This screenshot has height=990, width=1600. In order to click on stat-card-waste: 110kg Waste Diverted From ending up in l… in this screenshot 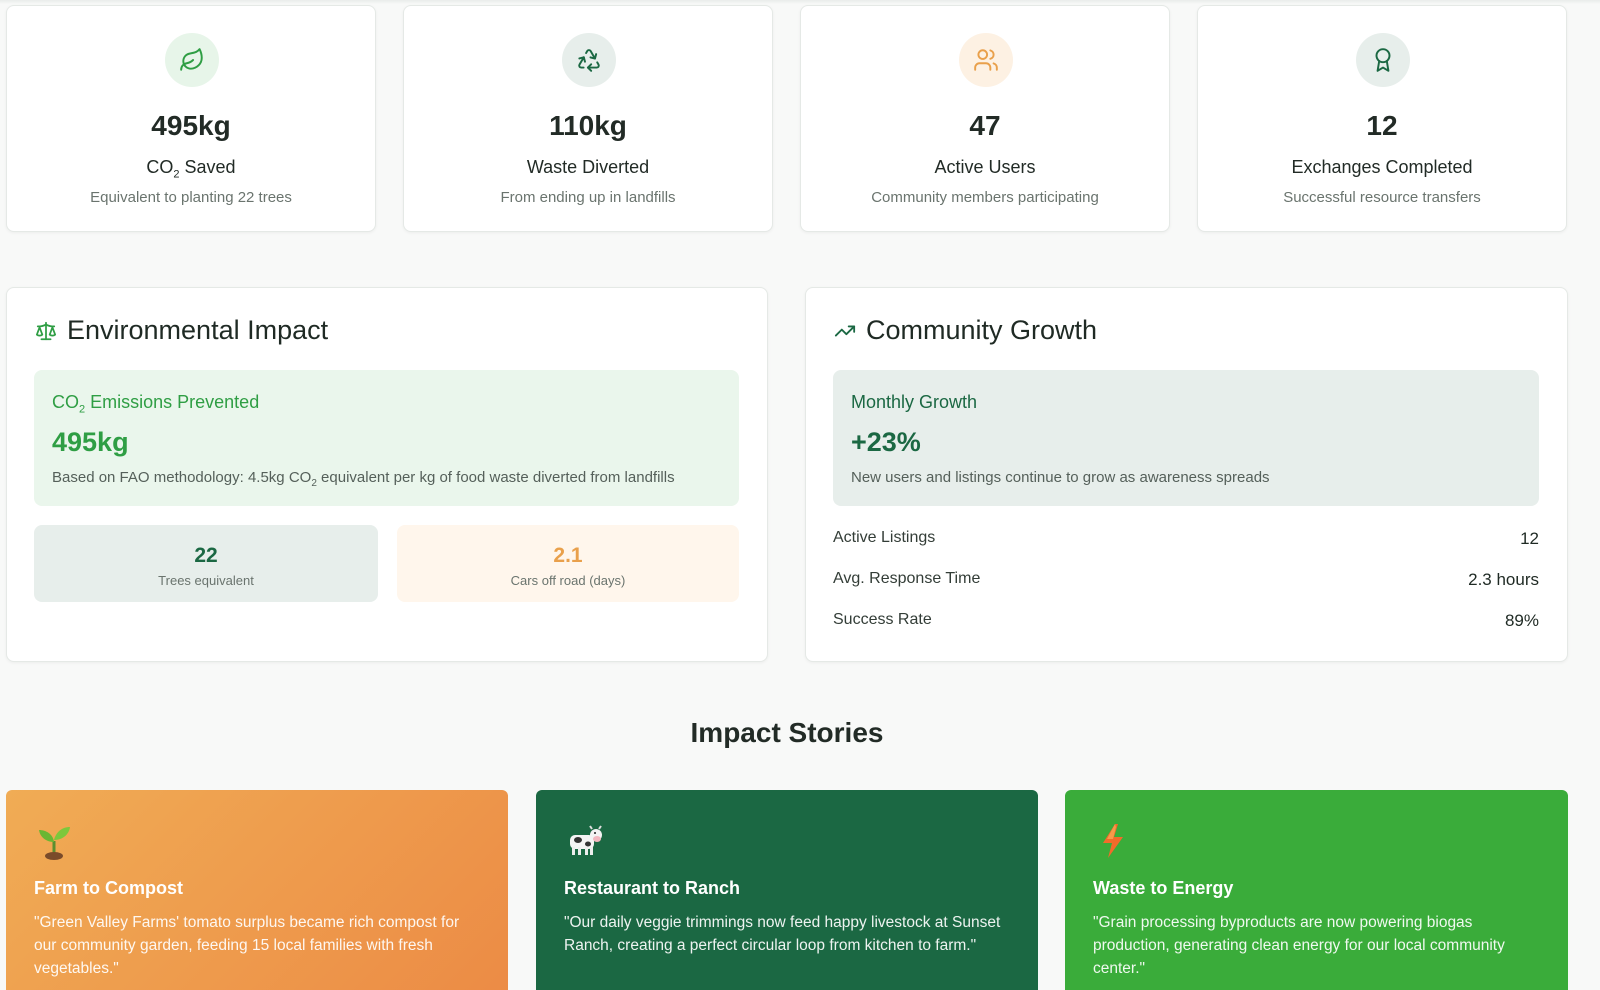, I will do `click(588, 118)`.